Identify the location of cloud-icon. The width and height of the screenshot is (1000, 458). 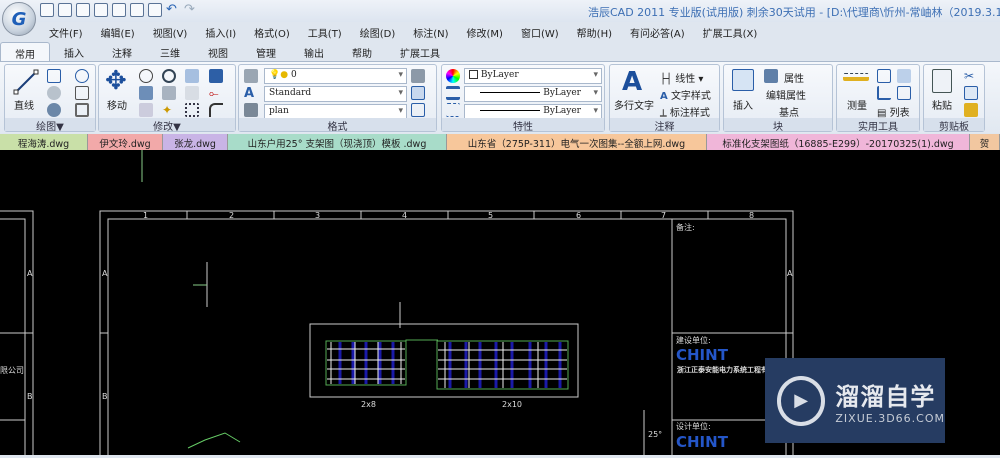
(54, 110).